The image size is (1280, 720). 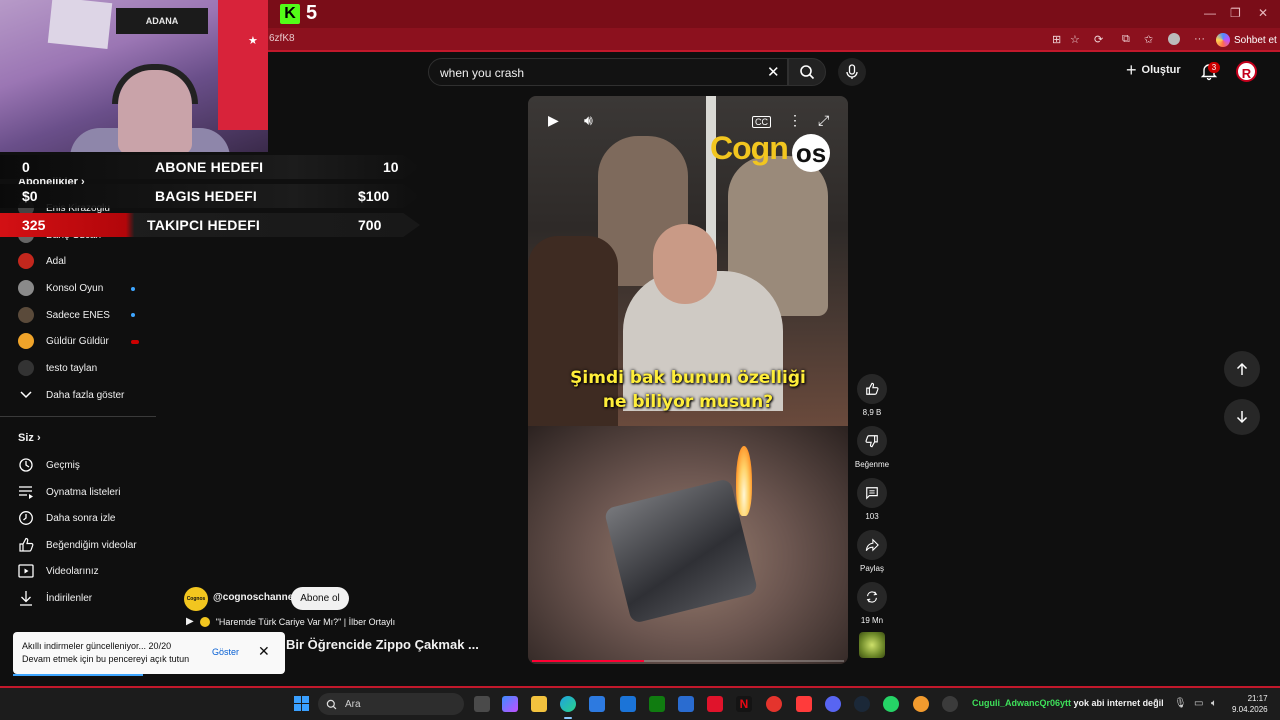 I want to click on search-button, so click(x=807, y=72).